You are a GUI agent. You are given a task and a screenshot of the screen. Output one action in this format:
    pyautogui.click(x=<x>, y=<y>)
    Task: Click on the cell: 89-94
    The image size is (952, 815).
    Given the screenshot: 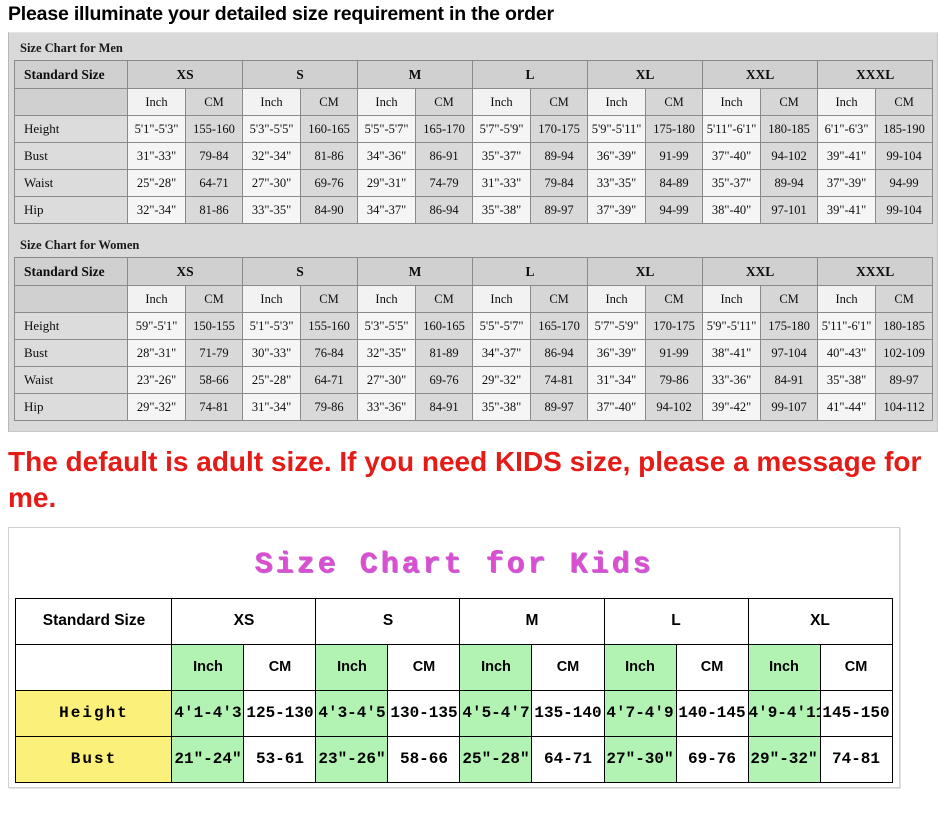 What is the action you would take?
    pyautogui.click(x=559, y=156)
    